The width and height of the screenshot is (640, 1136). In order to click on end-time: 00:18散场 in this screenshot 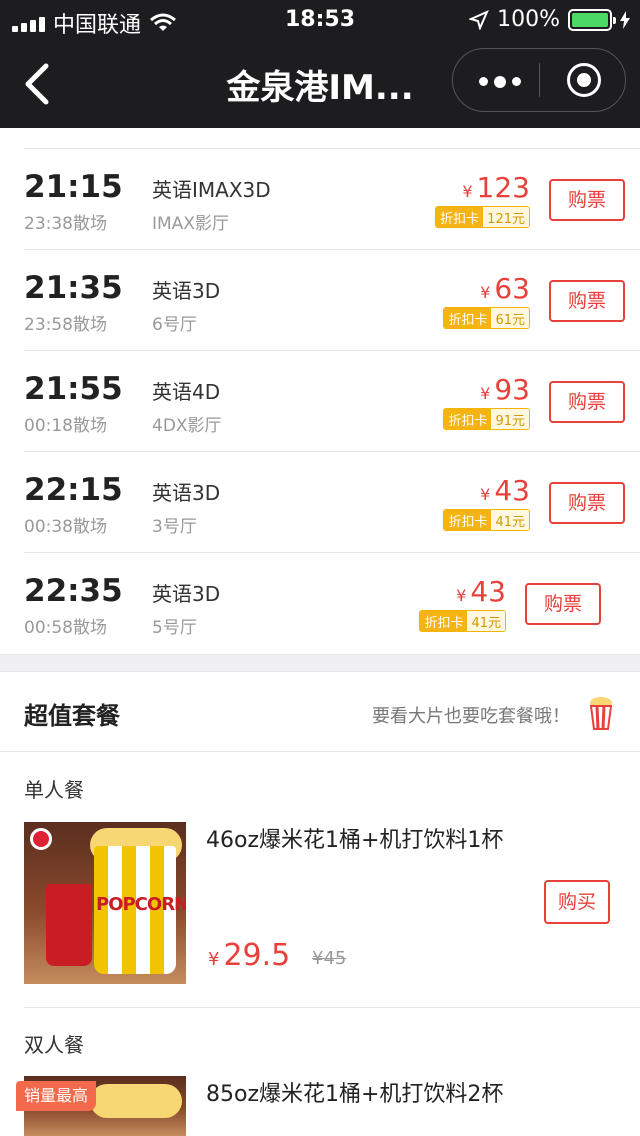, I will do `click(65, 426)`.